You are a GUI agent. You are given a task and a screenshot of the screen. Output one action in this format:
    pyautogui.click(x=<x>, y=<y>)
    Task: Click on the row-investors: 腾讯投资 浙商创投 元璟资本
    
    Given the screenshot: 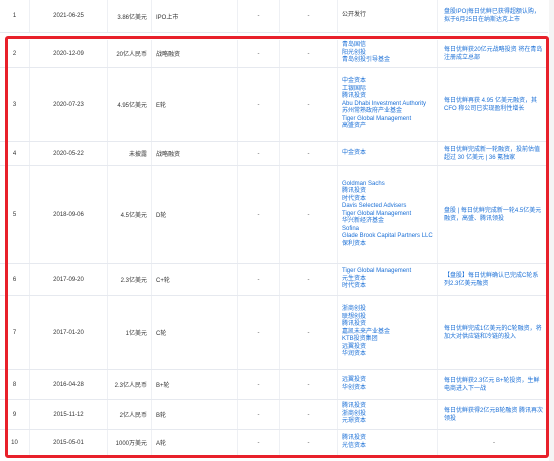 What is the action you would take?
    pyautogui.click(x=388, y=414)
    